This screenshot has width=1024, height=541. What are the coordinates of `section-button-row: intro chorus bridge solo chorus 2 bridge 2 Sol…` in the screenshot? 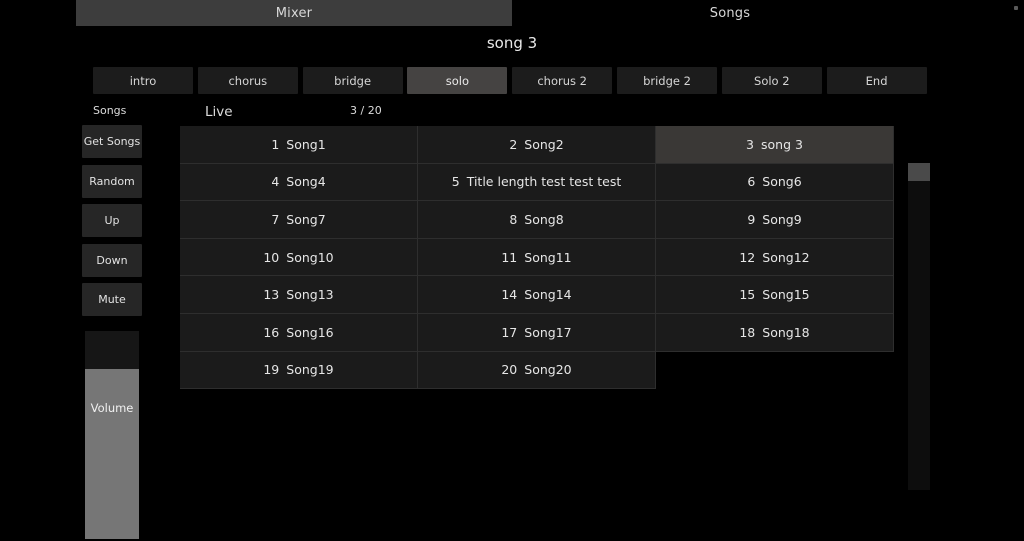 It's located at (510, 80).